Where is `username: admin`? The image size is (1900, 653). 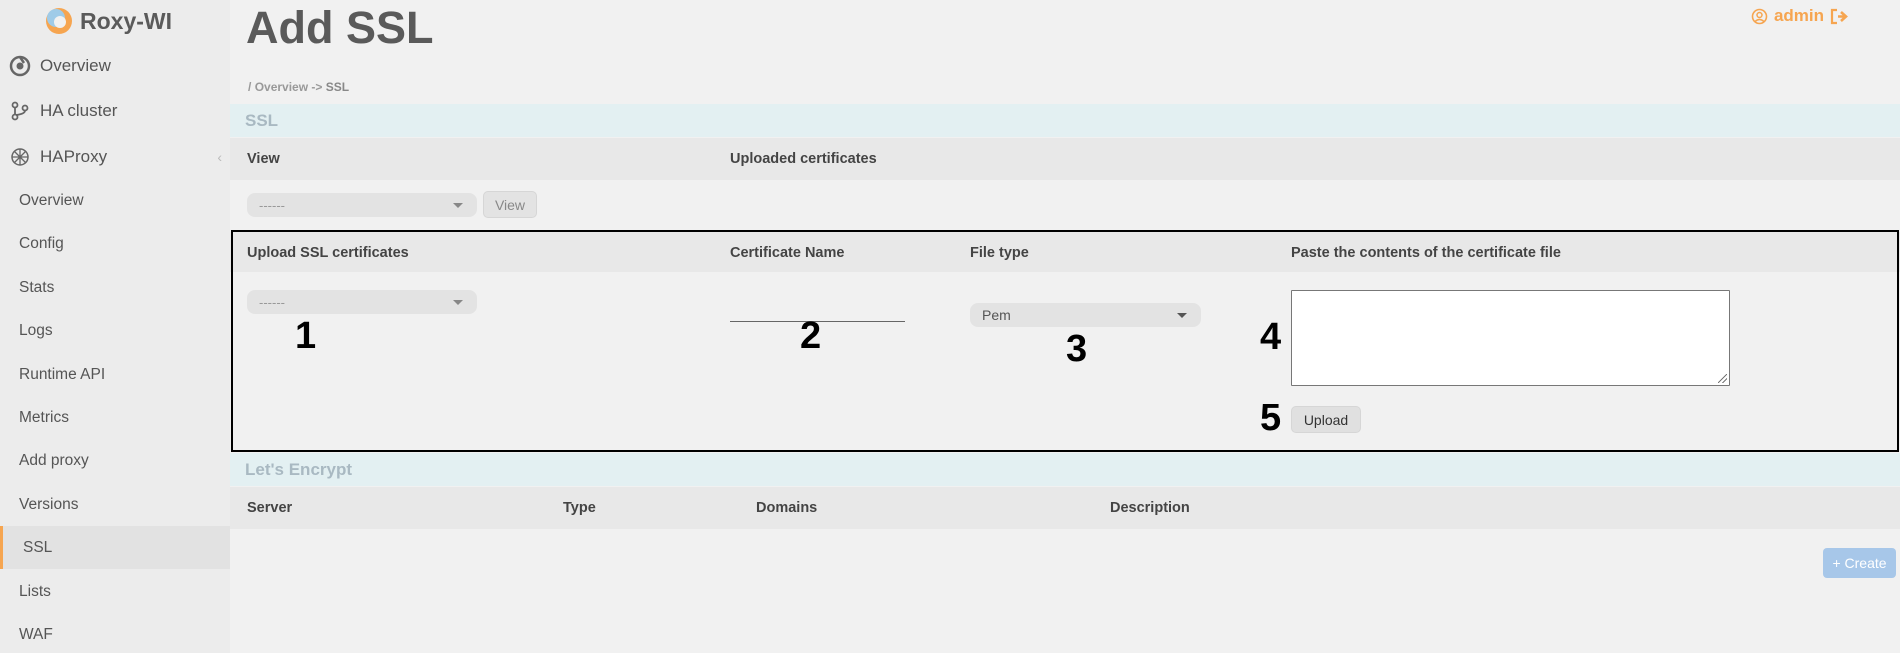
username: admin is located at coordinates (1798, 15).